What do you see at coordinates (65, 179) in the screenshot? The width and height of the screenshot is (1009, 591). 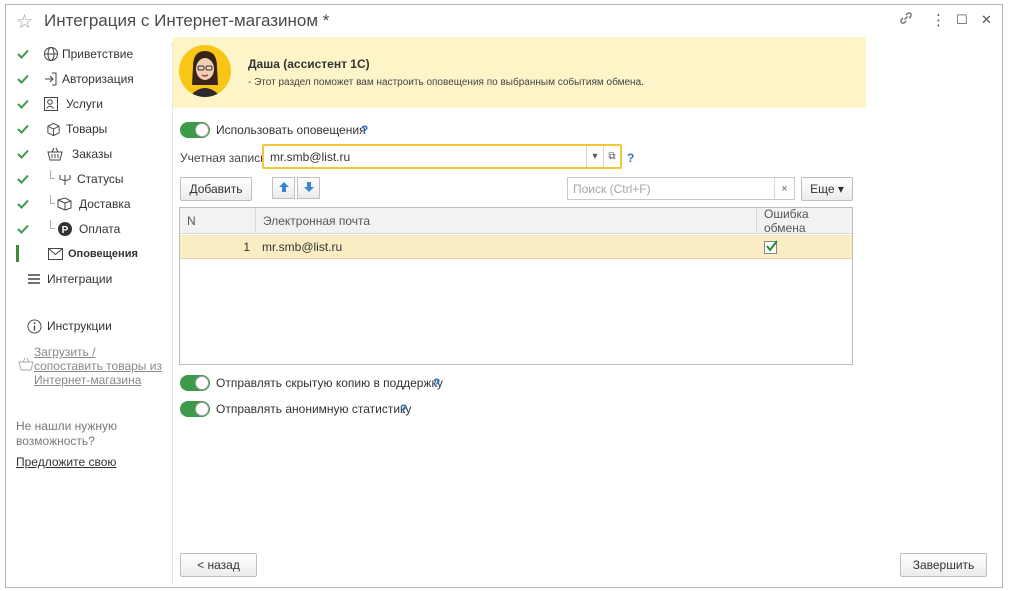 I see `status-icon` at bounding box center [65, 179].